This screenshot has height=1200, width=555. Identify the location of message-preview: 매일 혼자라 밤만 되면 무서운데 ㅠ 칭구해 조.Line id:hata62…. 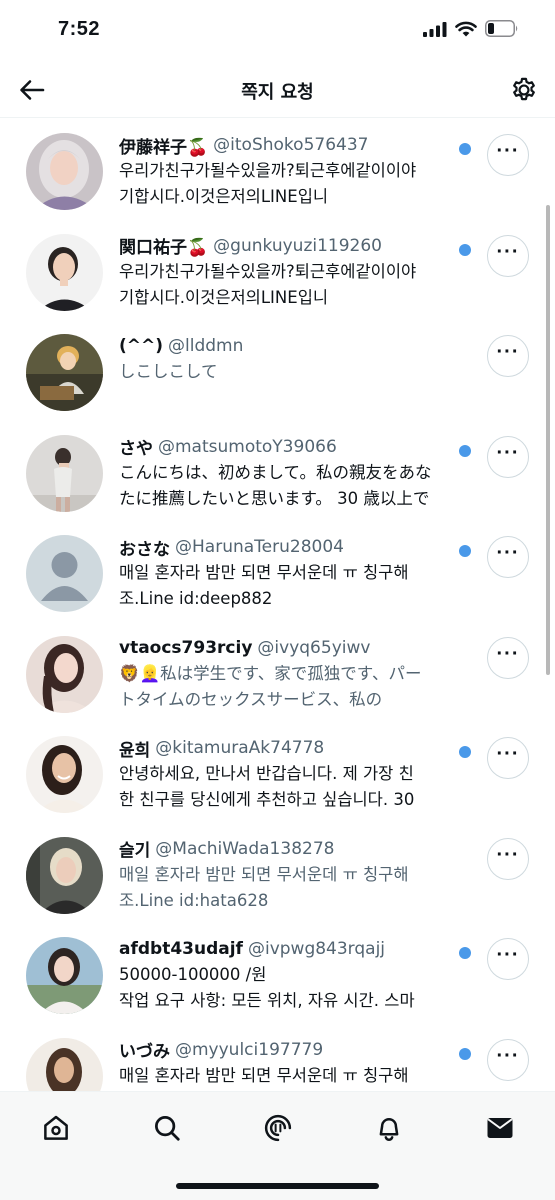
(264, 887).